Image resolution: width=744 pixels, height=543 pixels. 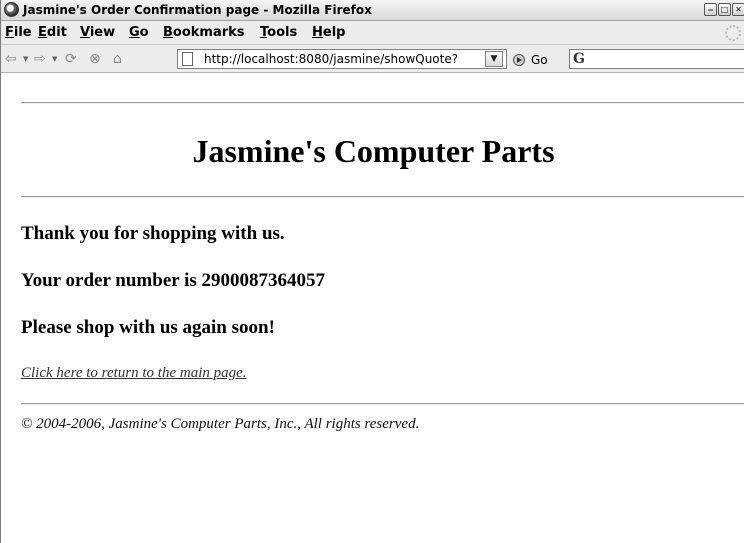 I want to click on page-title: Jasmine's Computer Parts, so click(x=373, y=151).